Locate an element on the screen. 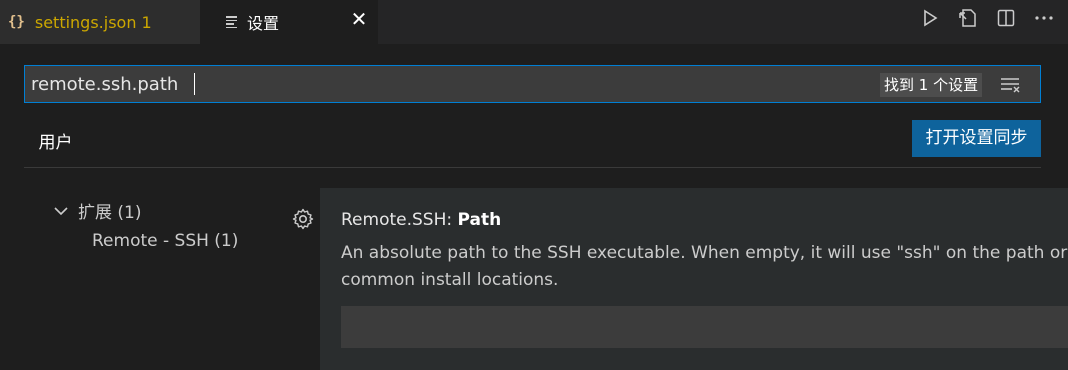  more-actions-icon is located at coordinates (1044, 18).